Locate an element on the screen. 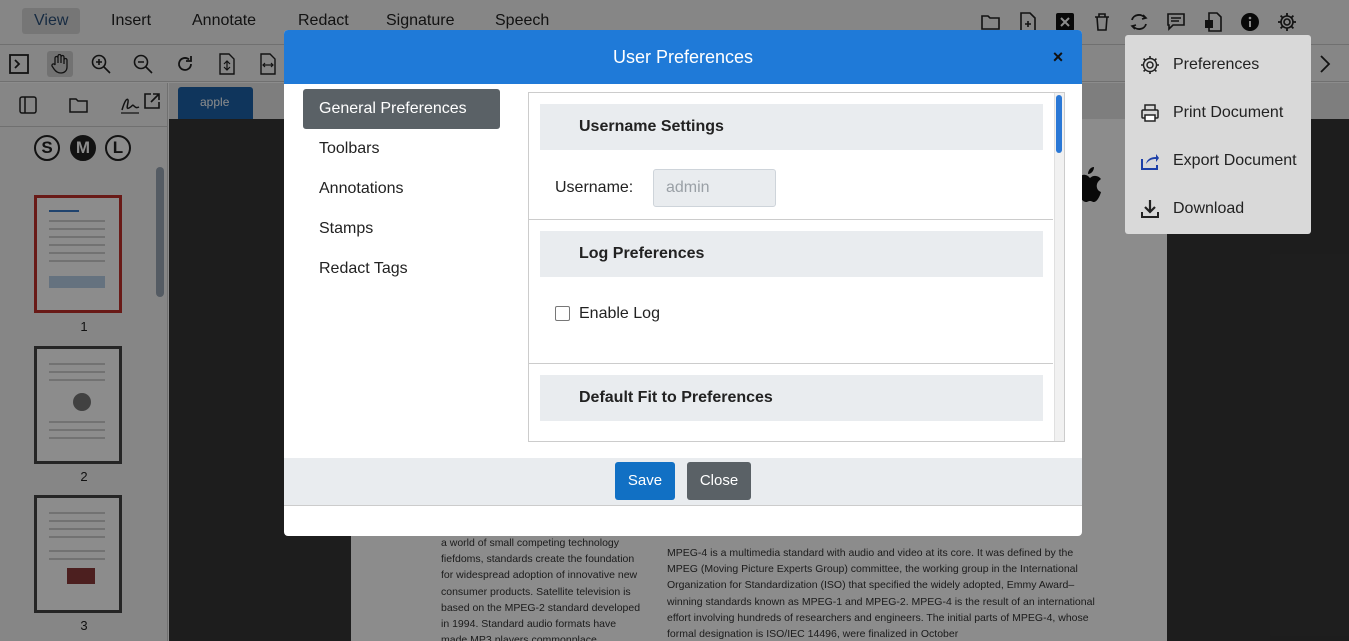 The width and height of the screenshot is (1349, 641). modal-footer: Save Close is located at coordinates (683, 482).